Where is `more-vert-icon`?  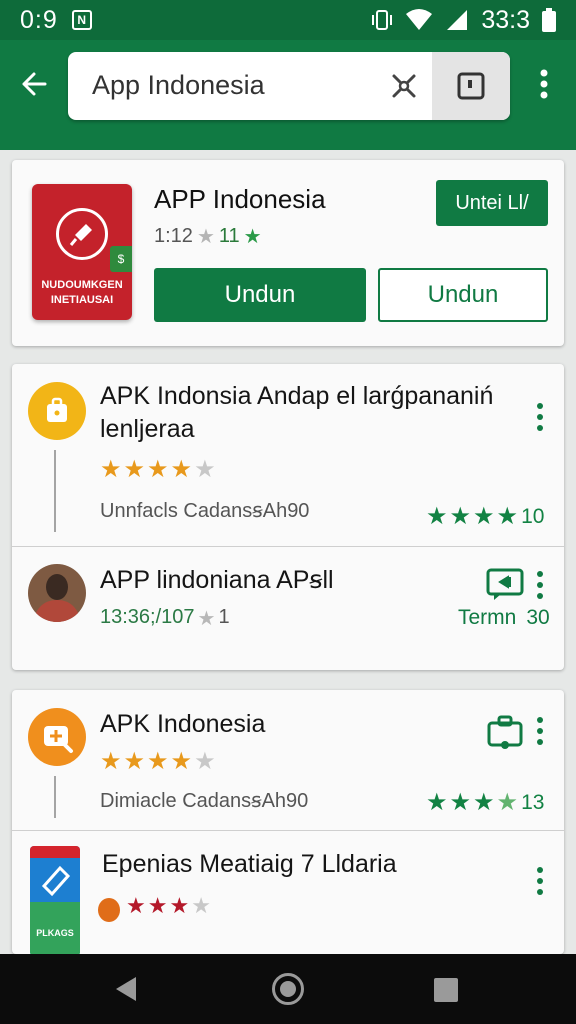 more-vert-icon is located at coordinates (544, 84).